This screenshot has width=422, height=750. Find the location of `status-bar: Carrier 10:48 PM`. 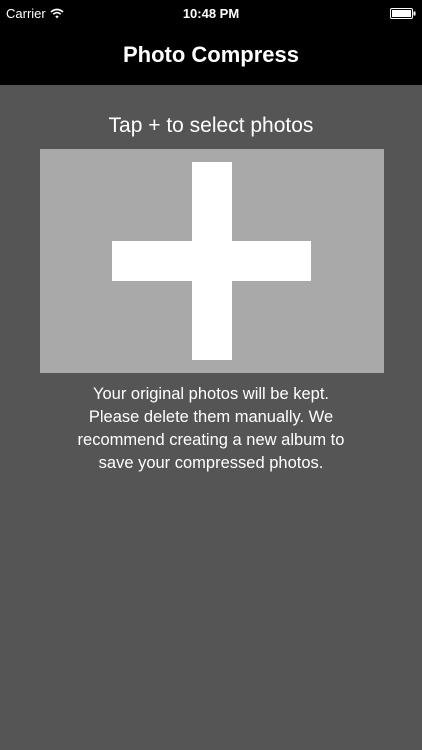

status-bar: Carrier 10:48 PM is located at coordinates (211, 14).